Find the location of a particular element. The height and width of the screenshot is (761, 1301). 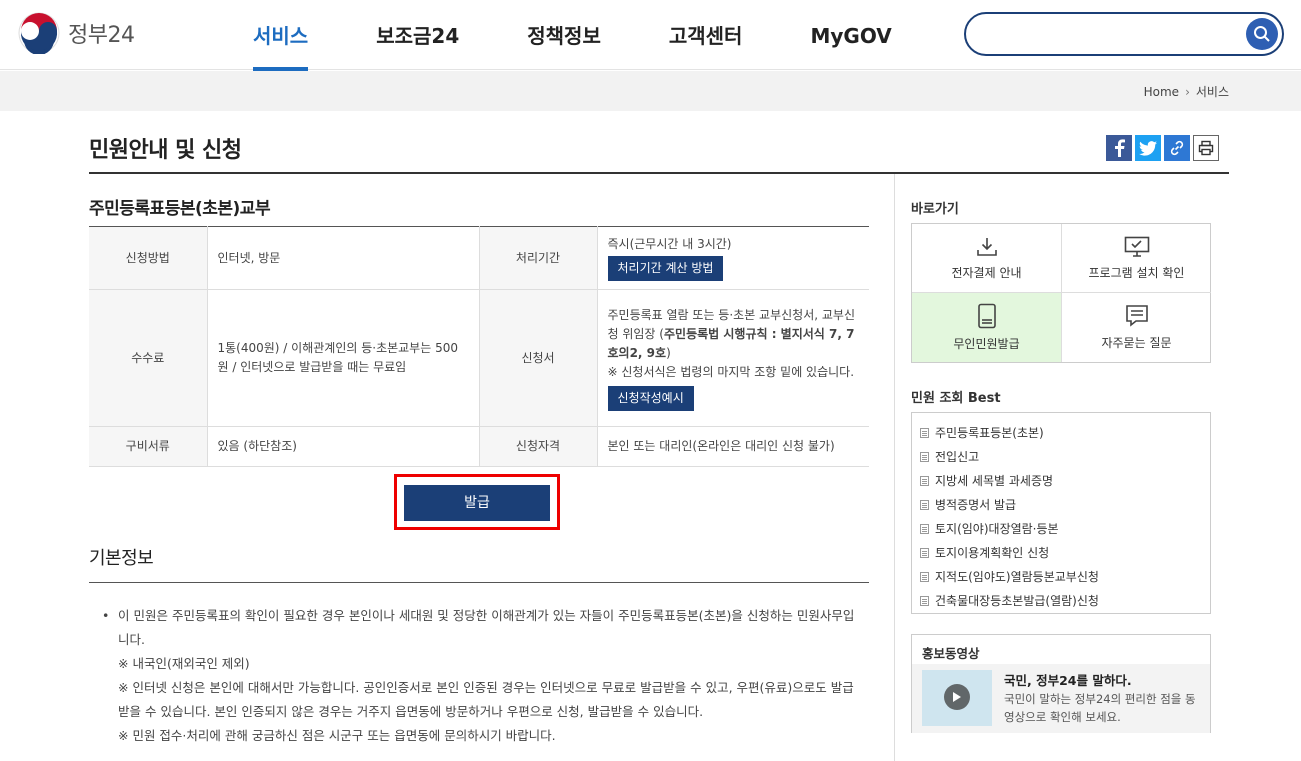

form-example-button: 신청작성예시 is located at coordinates (650, 398).